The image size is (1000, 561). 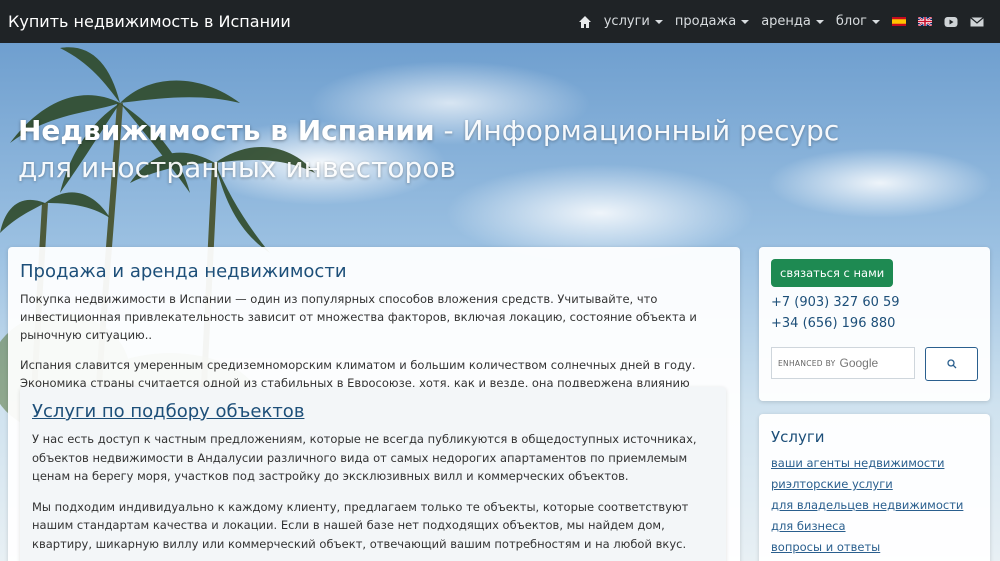 I want to click on nav-item-label: продажа, so click(x=705, y=21).